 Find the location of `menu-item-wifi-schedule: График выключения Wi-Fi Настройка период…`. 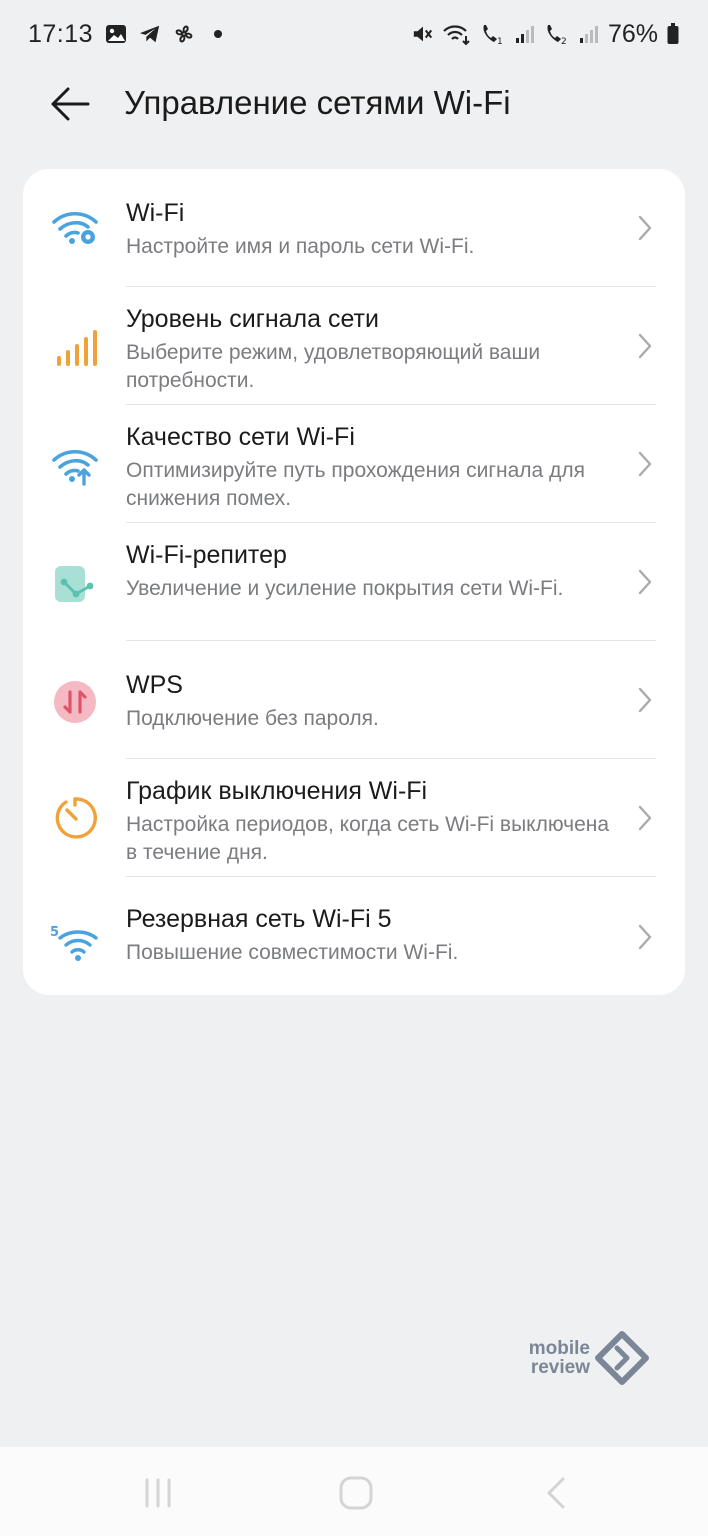

menu-item-wifi-schedule: График выключения Wi-Fi Настройка период… is located at coordinates (354, 817).